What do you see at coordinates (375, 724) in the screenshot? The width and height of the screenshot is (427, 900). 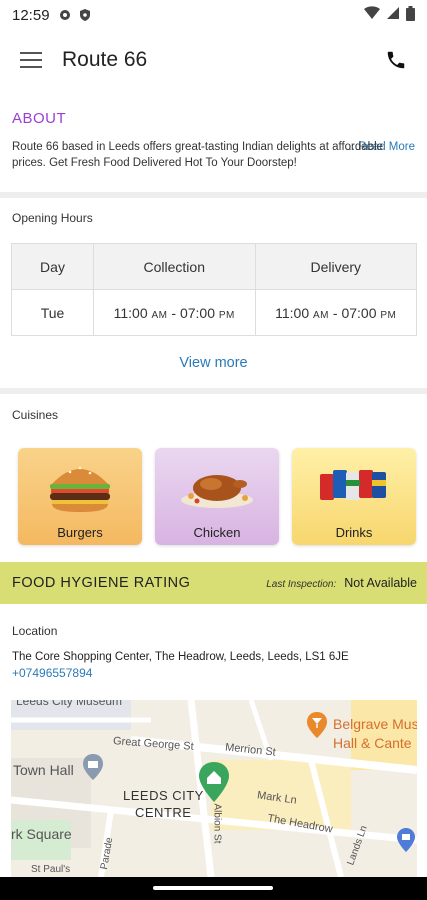 I see `map-label: Belgrave Mus` at bounding box center [375, 724].